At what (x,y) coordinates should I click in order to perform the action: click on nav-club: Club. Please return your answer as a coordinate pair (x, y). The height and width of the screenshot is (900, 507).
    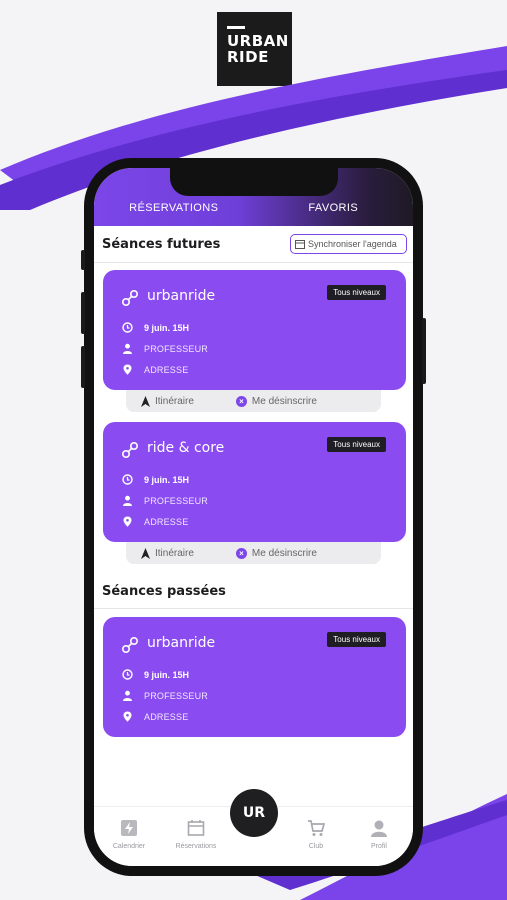
    Looking at the image, I should click on (316, 834).